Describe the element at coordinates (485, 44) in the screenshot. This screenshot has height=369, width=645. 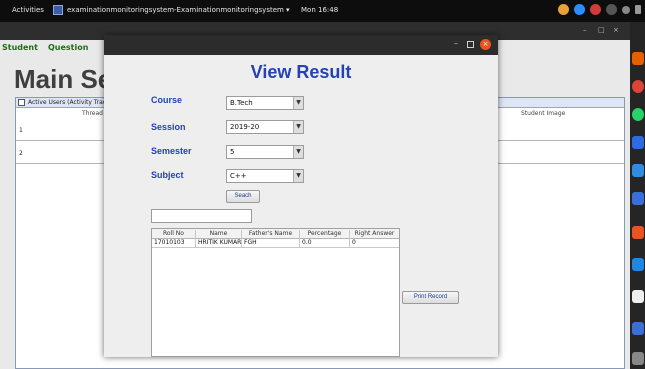
I see `dialog-close-icon: ×` at that location.